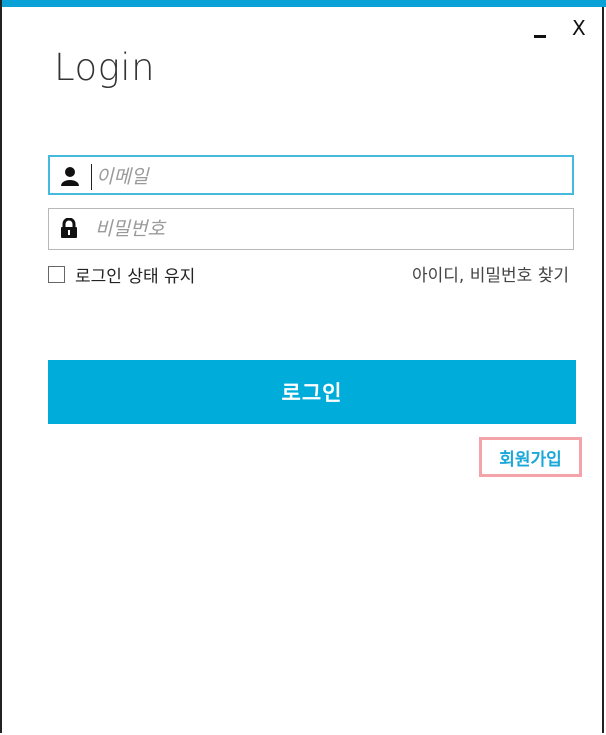 The width and height of the screenshot is (606, 735). I want to click on remember-login: 로그인 상태 유지, so click(121, 274).